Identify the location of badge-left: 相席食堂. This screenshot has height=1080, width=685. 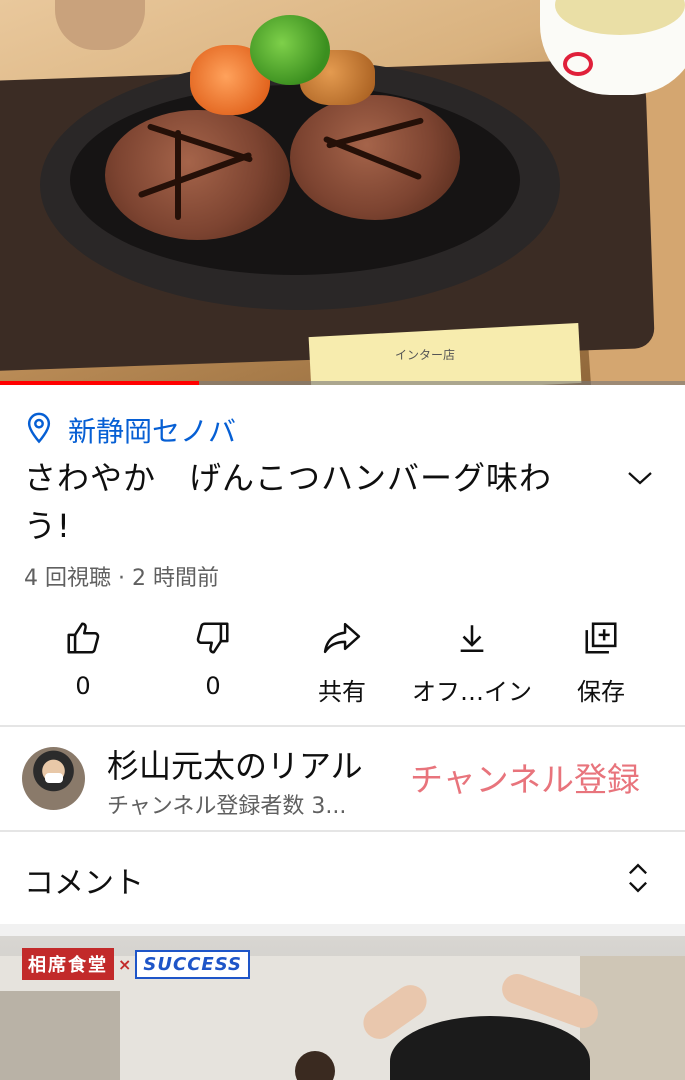
(68, 964).